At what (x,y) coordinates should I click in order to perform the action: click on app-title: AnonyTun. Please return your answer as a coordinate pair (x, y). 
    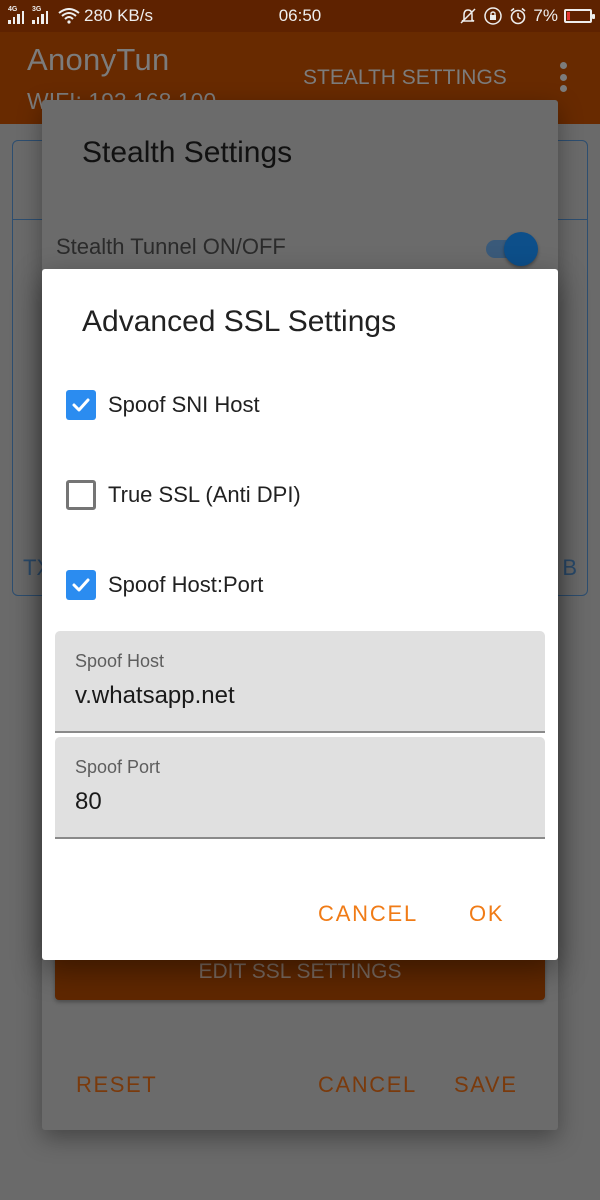
    Looking at the image, I should click on (98, 59).